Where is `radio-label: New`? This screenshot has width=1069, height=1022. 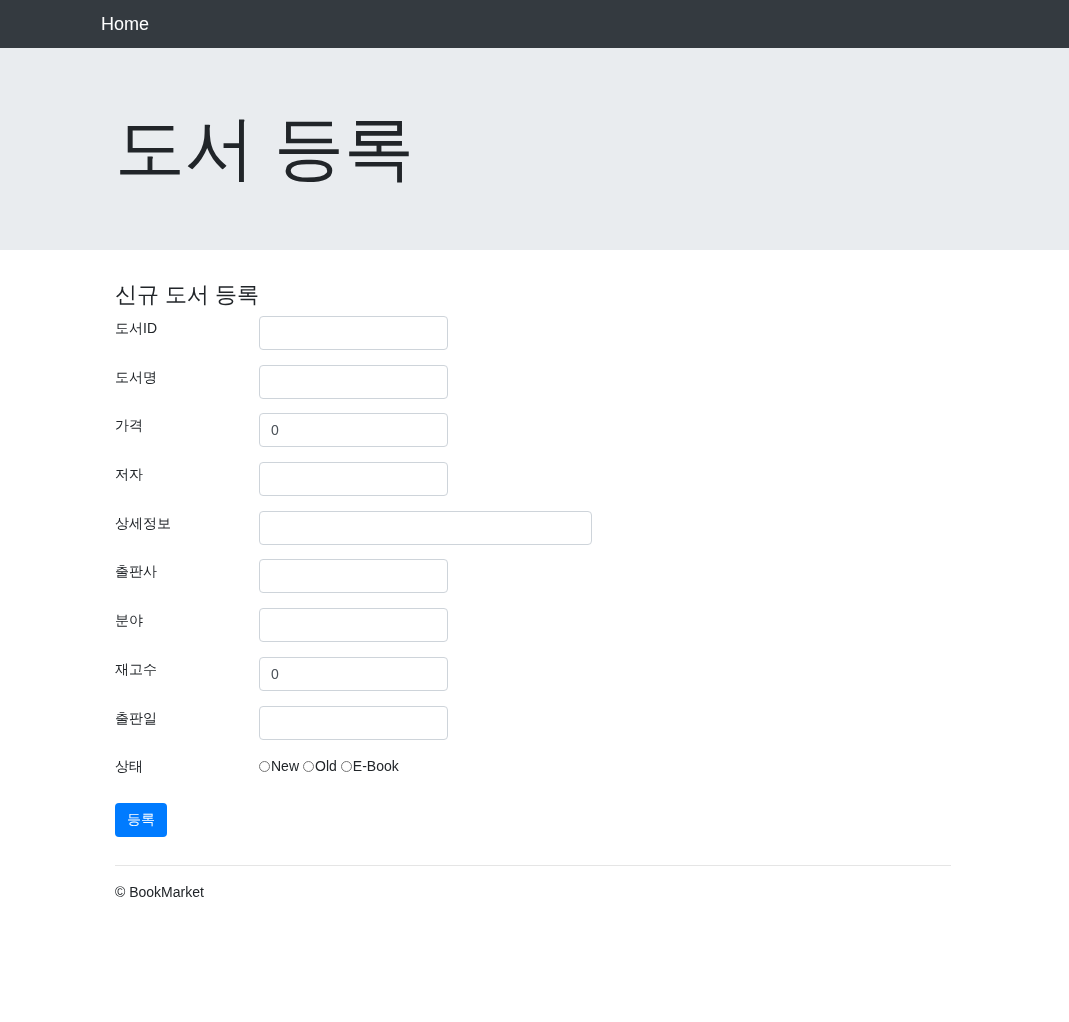
radio-label: New is located at coordinates (285, 766).